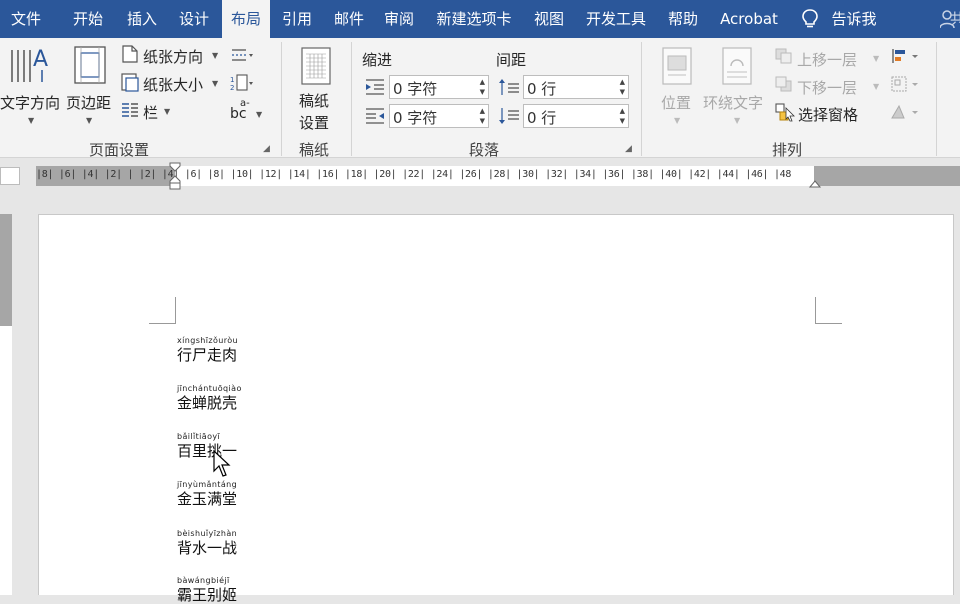  Describe the element at coordinates (130, 82) in the screenshot. I see `paper-size-icon` at that location.